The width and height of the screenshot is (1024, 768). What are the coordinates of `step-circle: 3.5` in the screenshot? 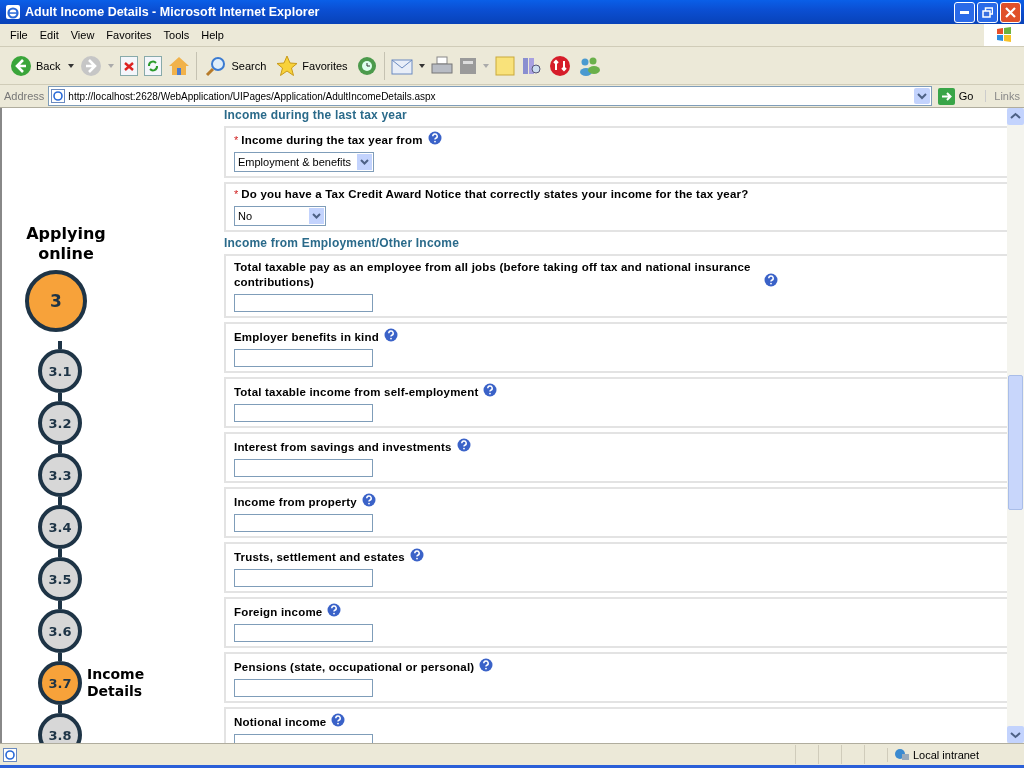 It's located at (60, 579).